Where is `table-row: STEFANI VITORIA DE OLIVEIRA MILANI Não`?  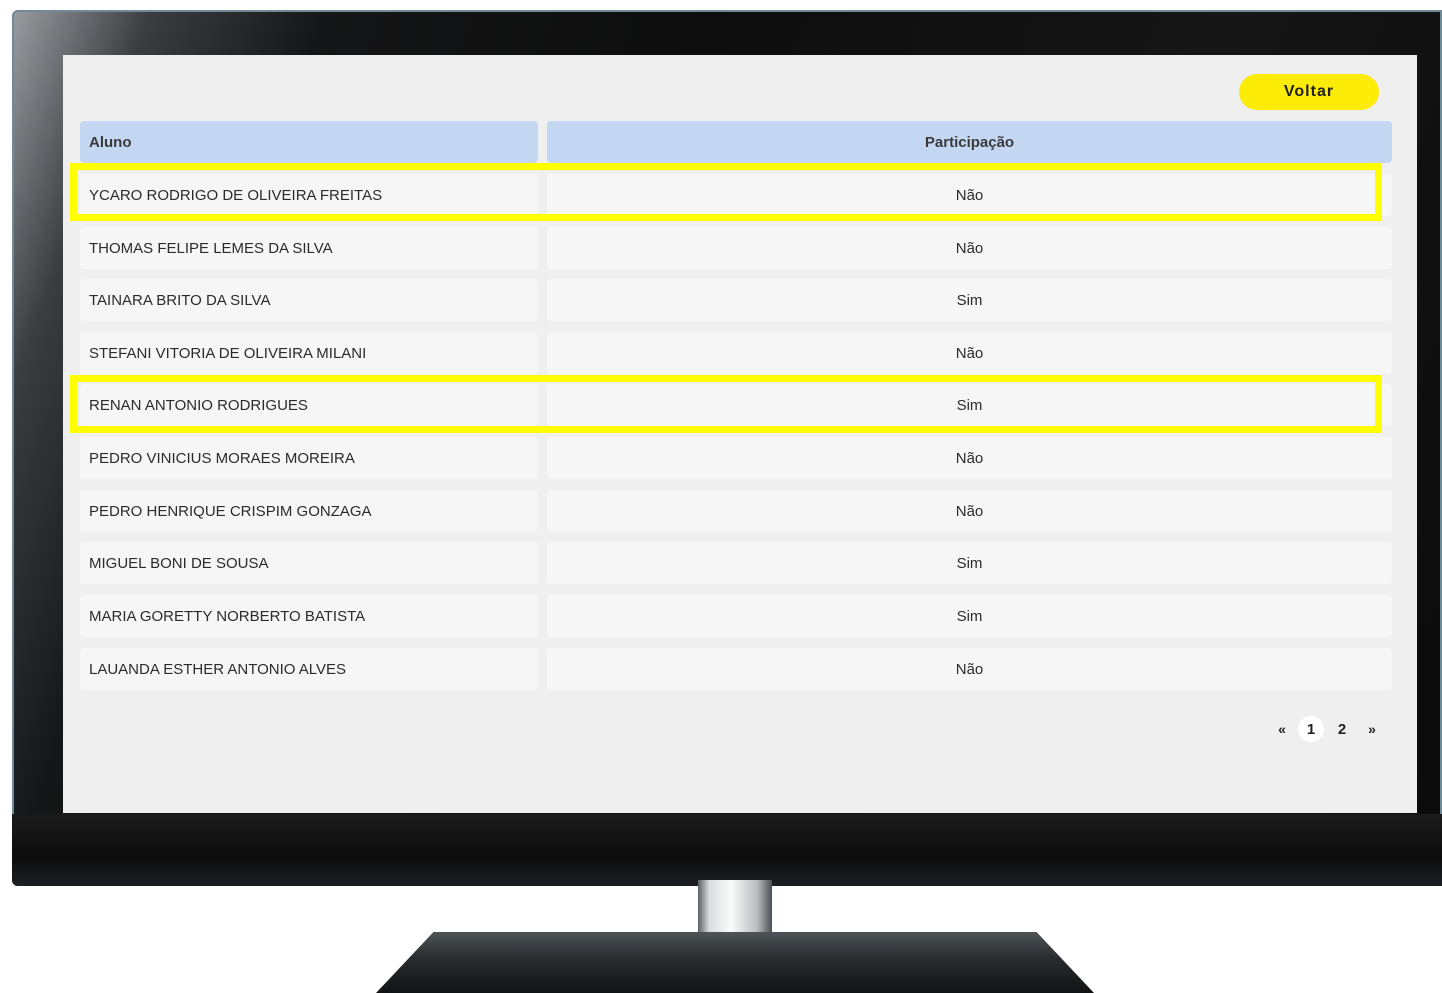 table-row: STEFANI VITORIA DE OLIVEIRA MILANI Não is located at coordinates (736, 353).